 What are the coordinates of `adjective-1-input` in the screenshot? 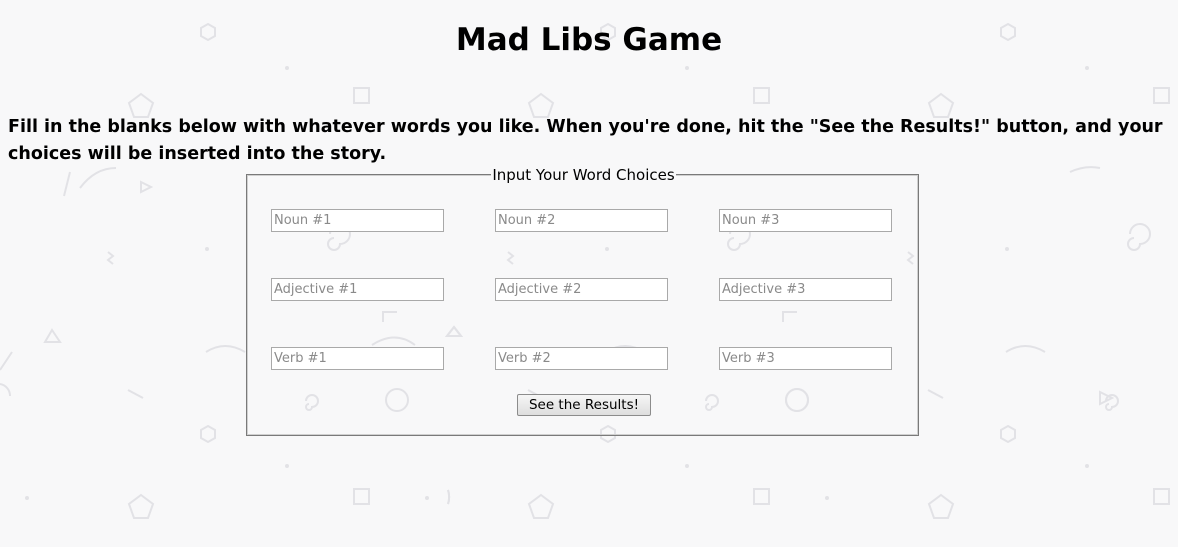 It's located at (357, 289).